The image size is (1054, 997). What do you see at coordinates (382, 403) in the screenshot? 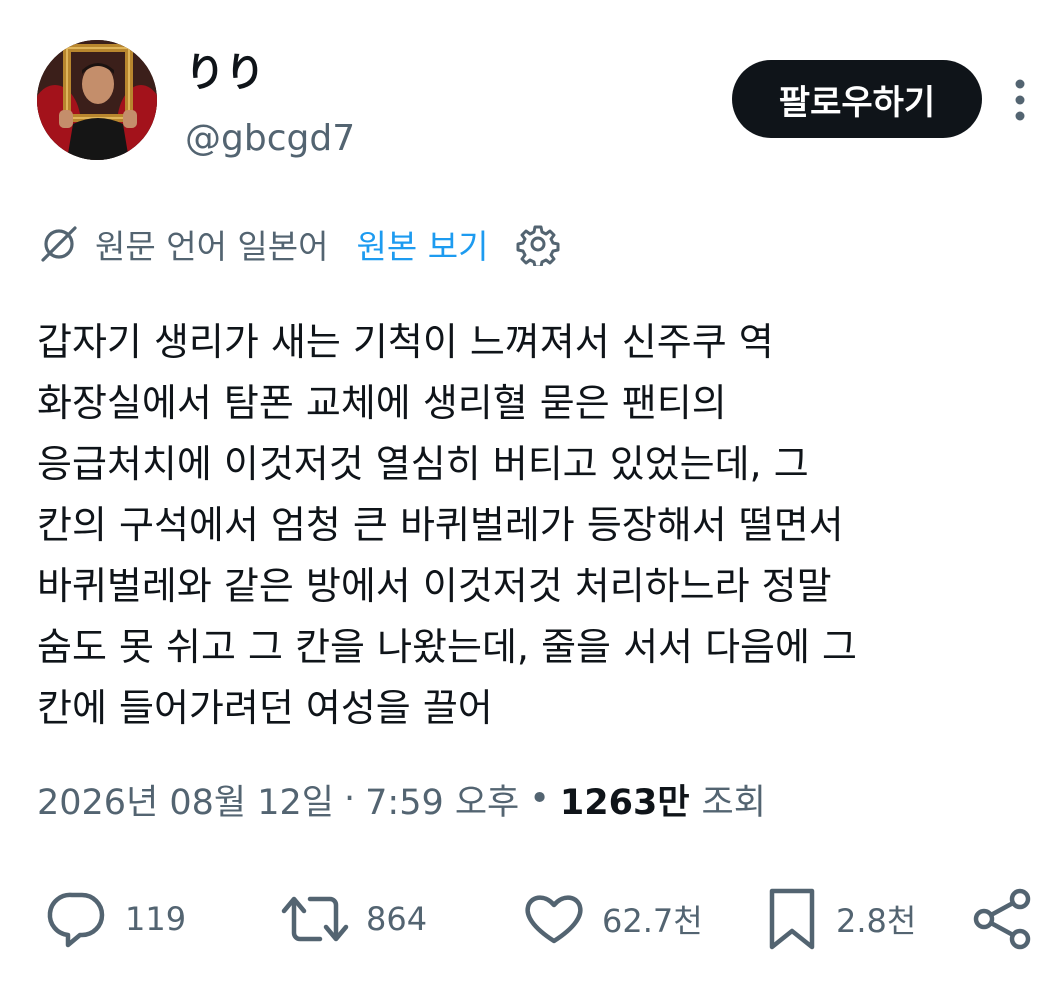
I see `tweet-line: 화장실에서 탐폰 교체에 생리혈 묻은 팬티의` at bounding box center [382, 403].